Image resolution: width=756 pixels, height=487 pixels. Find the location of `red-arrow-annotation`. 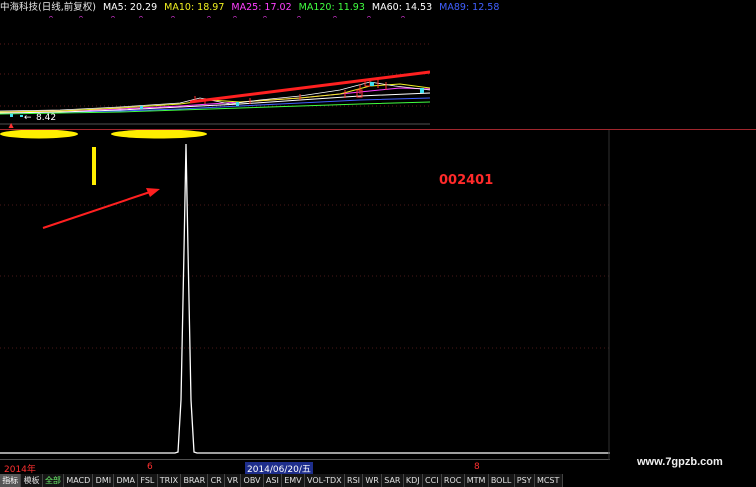

red-arrow-annotation is located at coordinates (101, 208).